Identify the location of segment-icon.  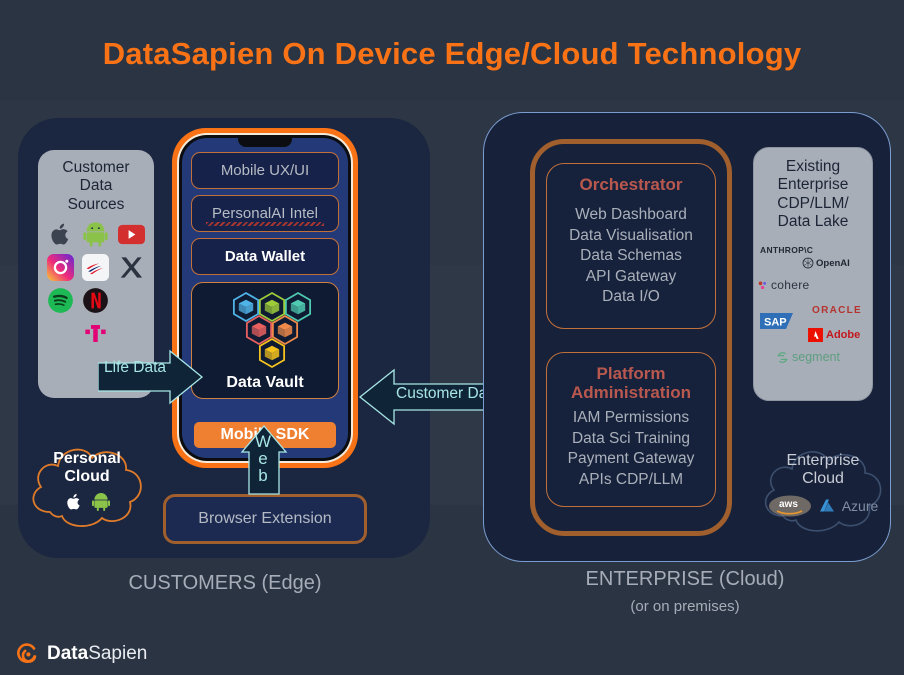
(782, 357).